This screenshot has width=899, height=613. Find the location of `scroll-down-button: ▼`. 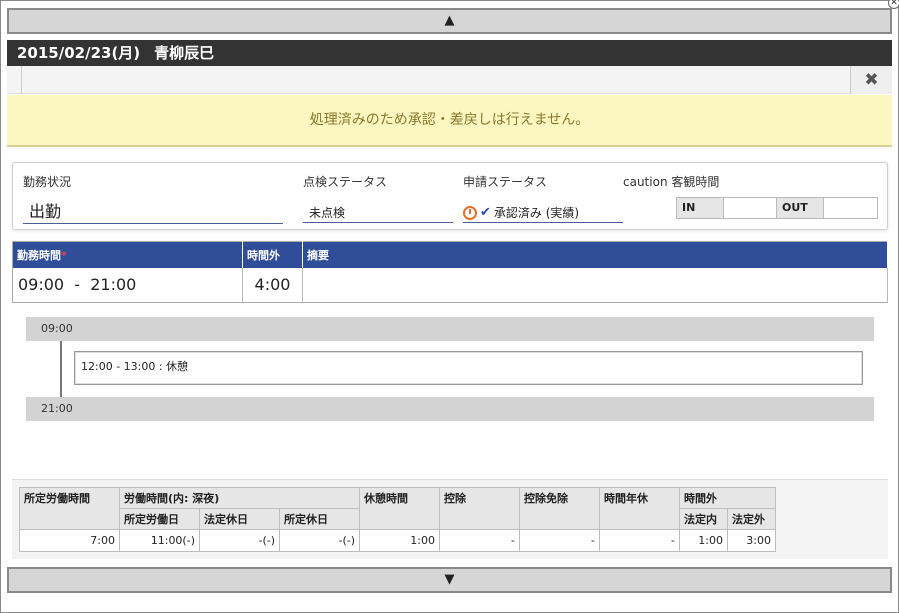

scroll-down-button: ▼ is located at coordinates (449, 580).